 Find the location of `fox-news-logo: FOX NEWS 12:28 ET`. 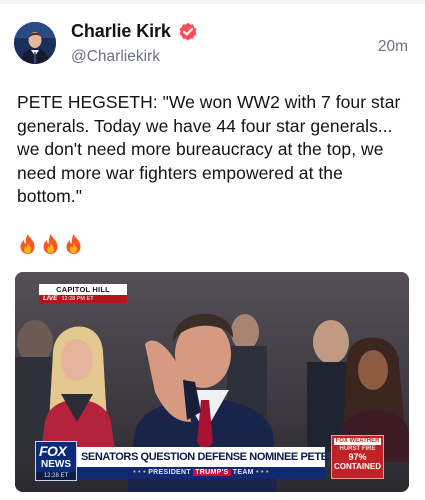

fox-news-logo: FOX NEWS 12:28 ET is located at coordinates (56, 461).